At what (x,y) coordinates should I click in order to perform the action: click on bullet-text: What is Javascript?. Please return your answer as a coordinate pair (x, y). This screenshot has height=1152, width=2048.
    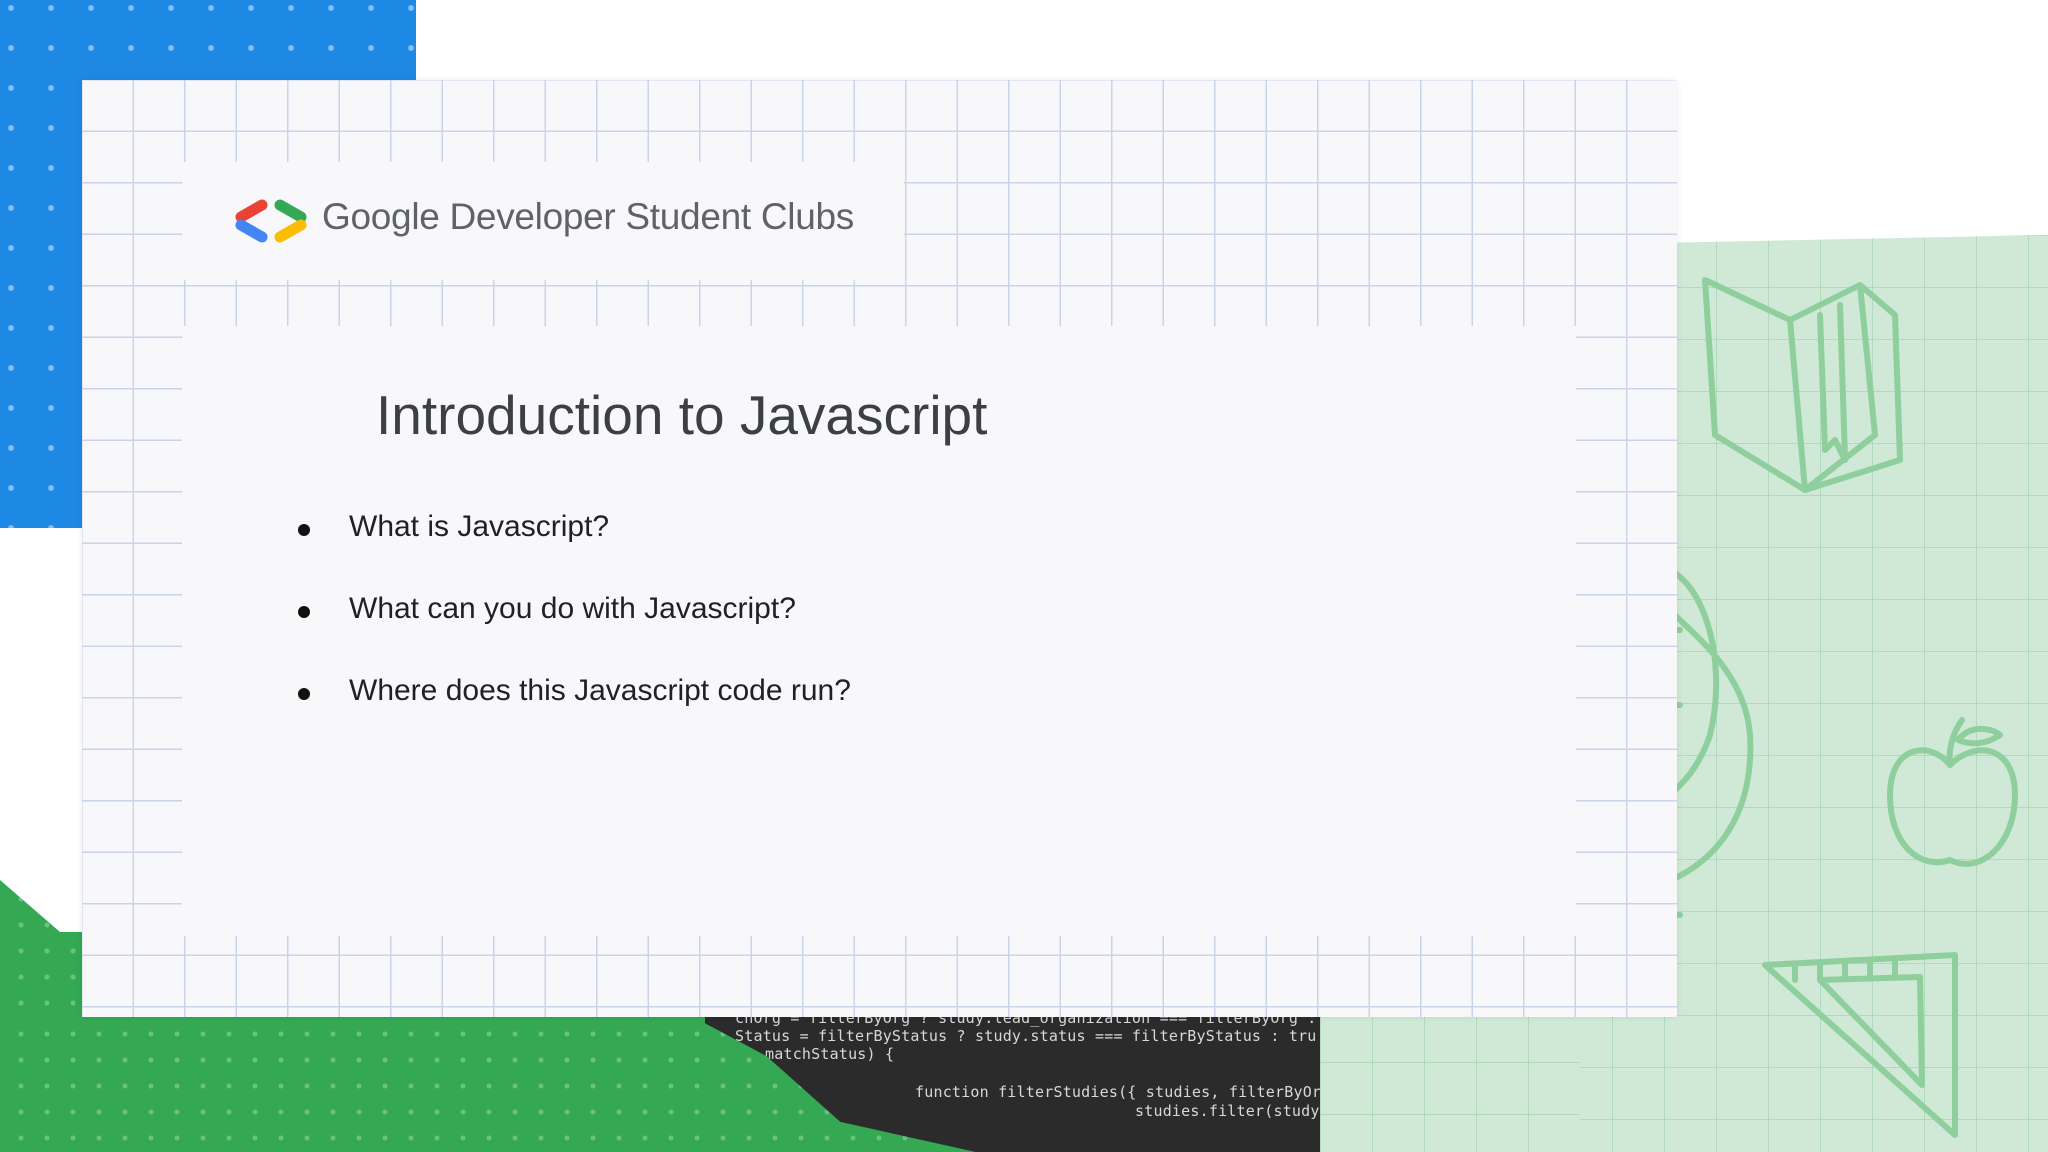
    Looking at the image, I should click on (479, 526).